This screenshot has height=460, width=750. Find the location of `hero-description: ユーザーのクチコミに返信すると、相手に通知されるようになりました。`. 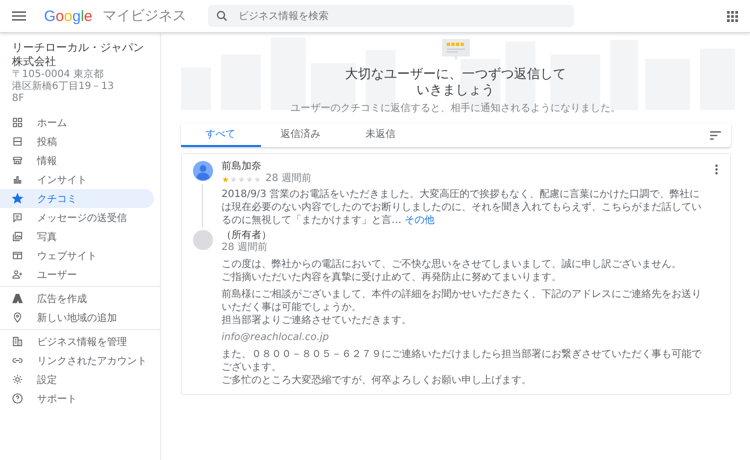

hero-description: ユーザーのクチコミに返信すると、相手に通知されるようになりました。 is located at coordinates (455, 109).